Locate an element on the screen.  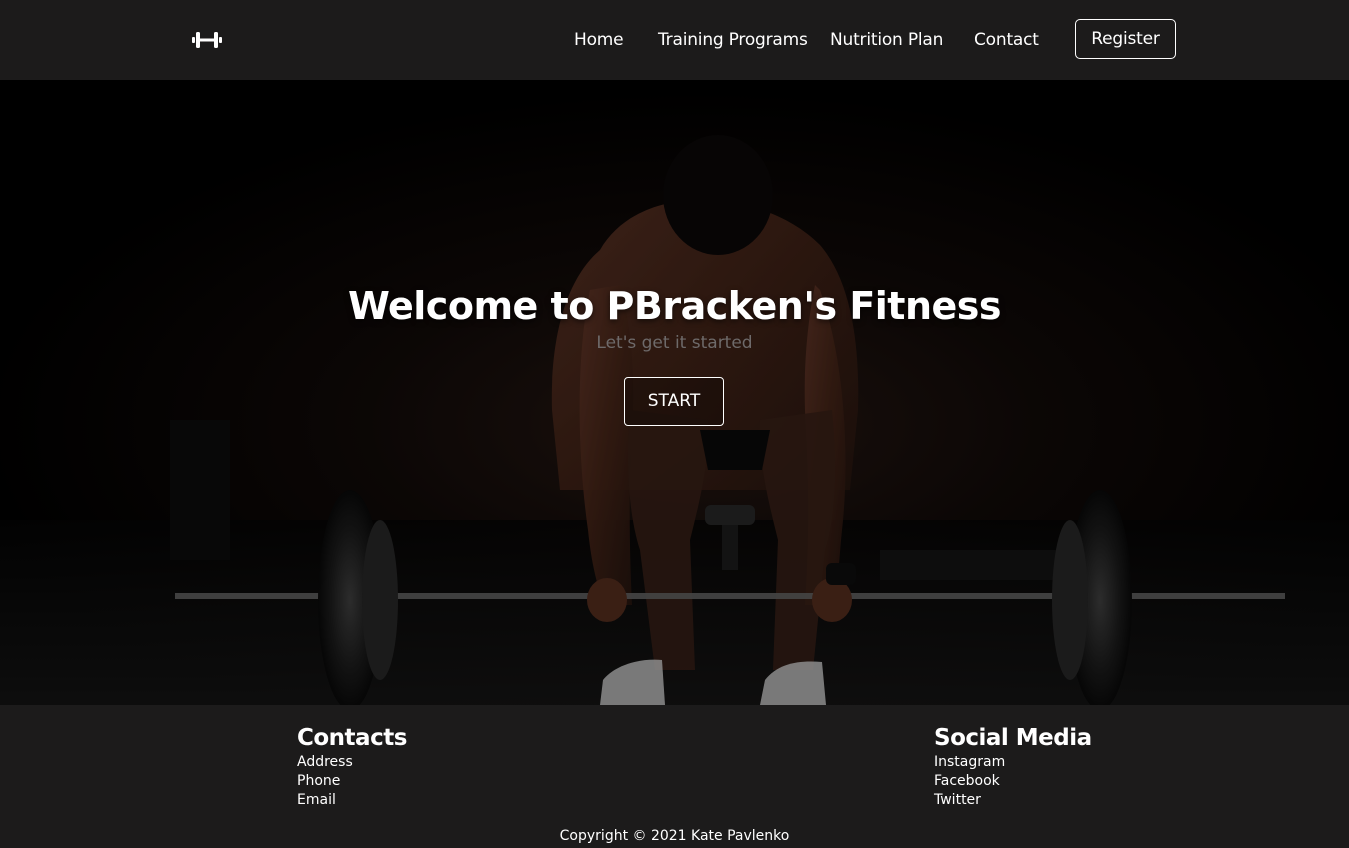
footer-contacts-column: Contacts Address Phone Email is located at coordinates (352, 766).